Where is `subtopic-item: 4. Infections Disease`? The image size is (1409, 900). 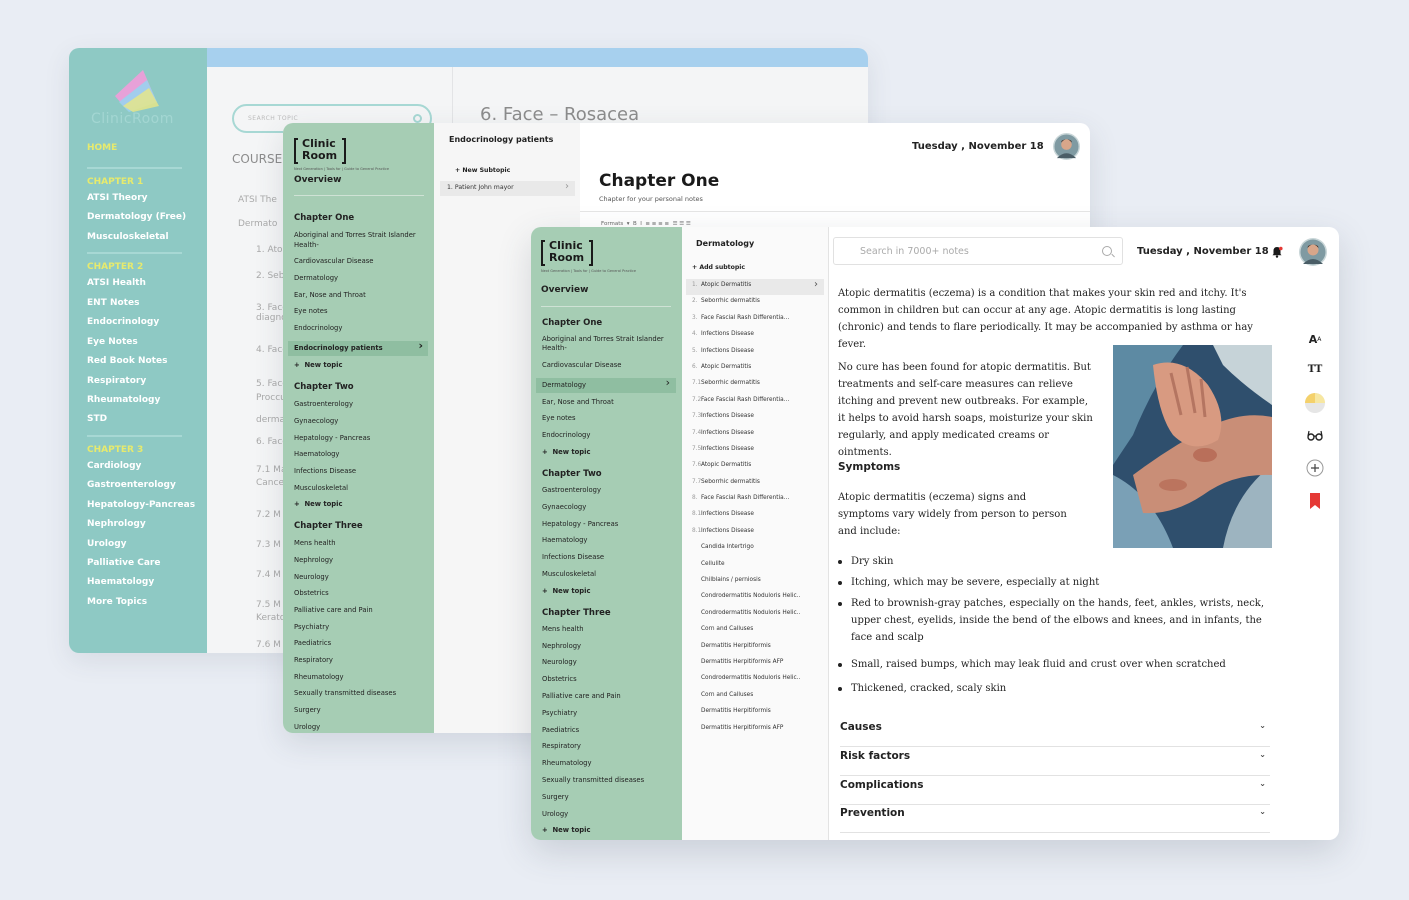
subtopic-item: 4. Infections Disease is located at coordinates (755, 336).